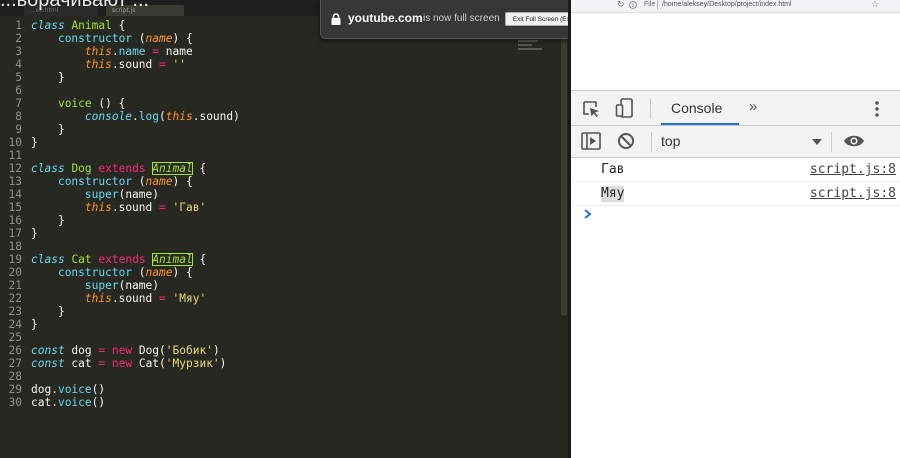 This screenshot has height=458, width=900. What do you see at coordinates (280, 90) in the screenshot?
I see `code-line: 6` at bounding box center [280, 90].